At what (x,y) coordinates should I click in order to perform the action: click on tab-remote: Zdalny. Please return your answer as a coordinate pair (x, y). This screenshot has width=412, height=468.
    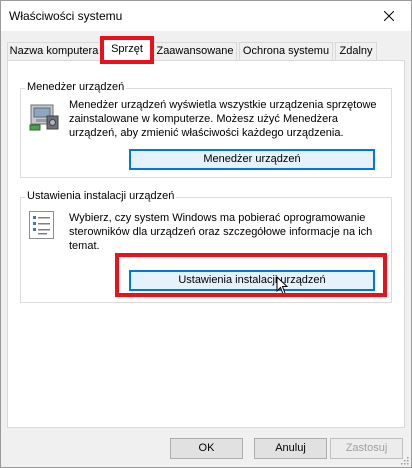
    Looking at the image, I should click on (356, 51).